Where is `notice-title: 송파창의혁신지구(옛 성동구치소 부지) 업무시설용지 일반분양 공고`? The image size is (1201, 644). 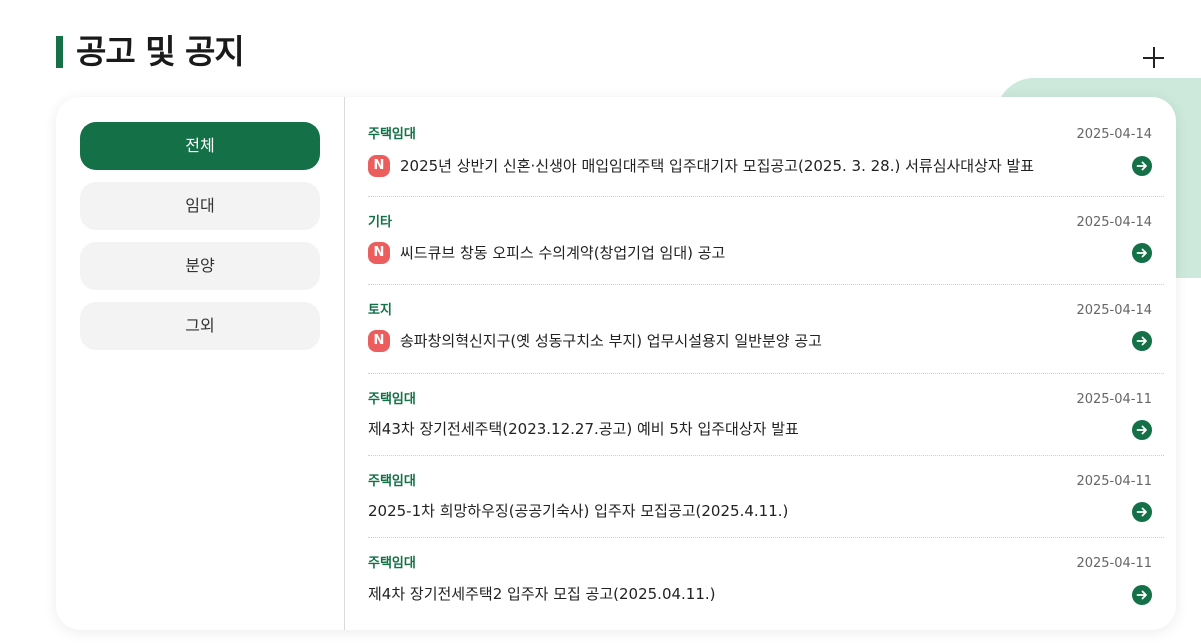 notice-title: 송파창의혁신지구(옛 성동구치소 부지) 업무시설용지 일반분양 공고 is located at coordinates (611, 341).